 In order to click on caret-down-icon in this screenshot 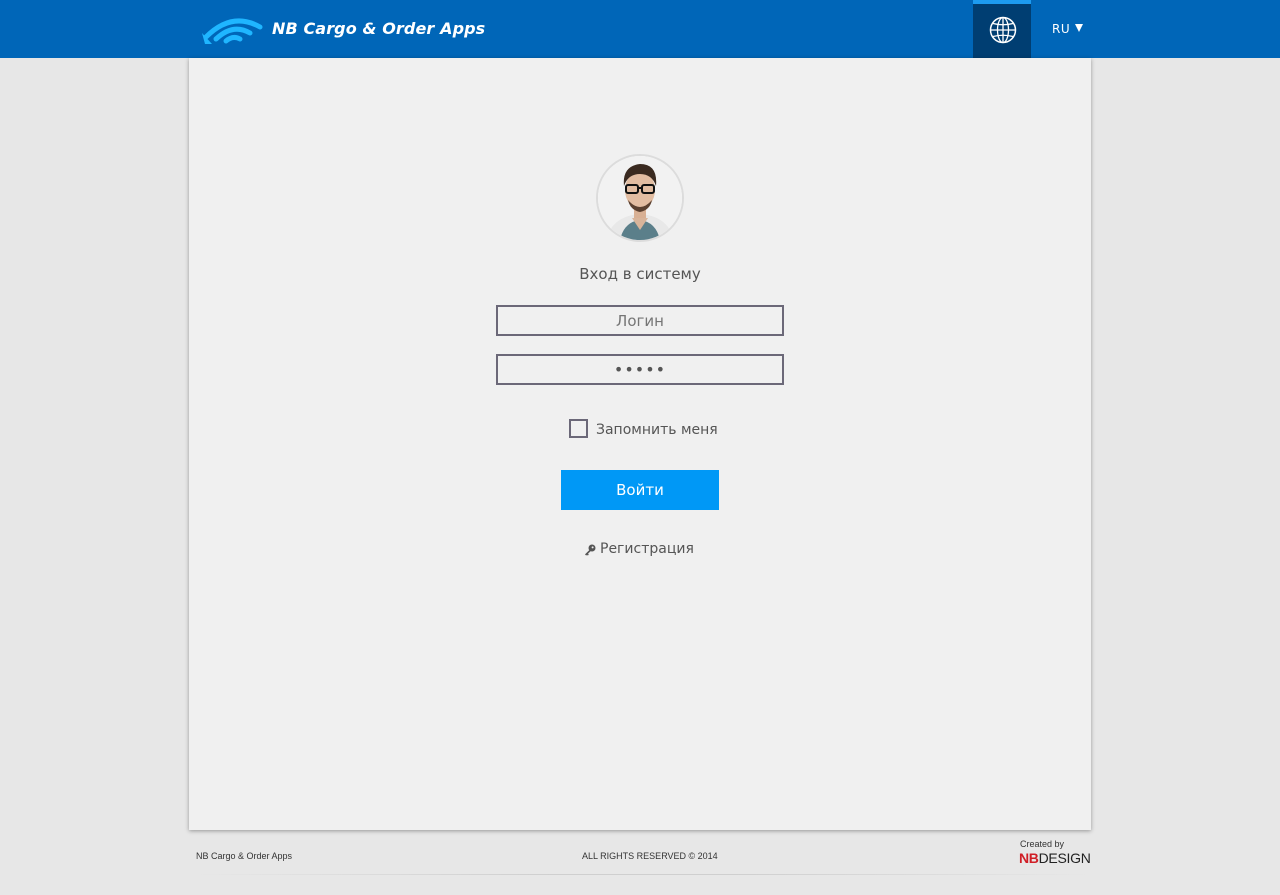, I will do `click(1079, 28)`.